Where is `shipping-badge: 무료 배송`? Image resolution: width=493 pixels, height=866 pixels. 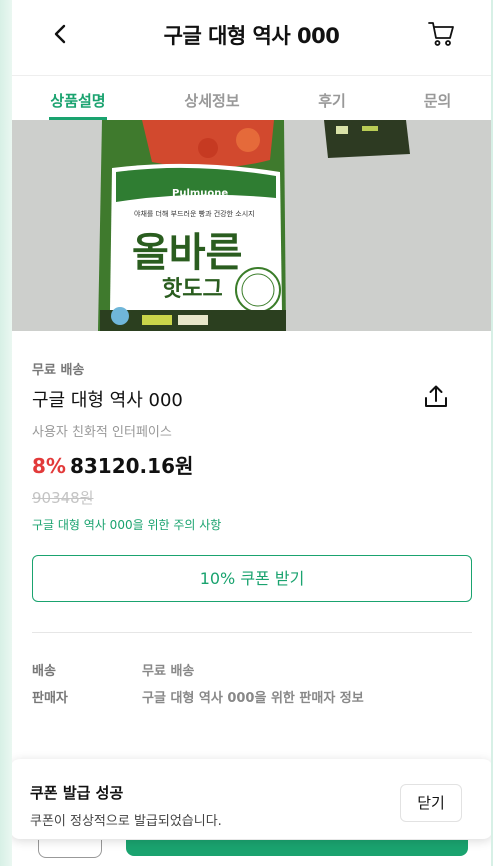
shipping-badge: 무료 배송 is located at coordinates (58, 370).